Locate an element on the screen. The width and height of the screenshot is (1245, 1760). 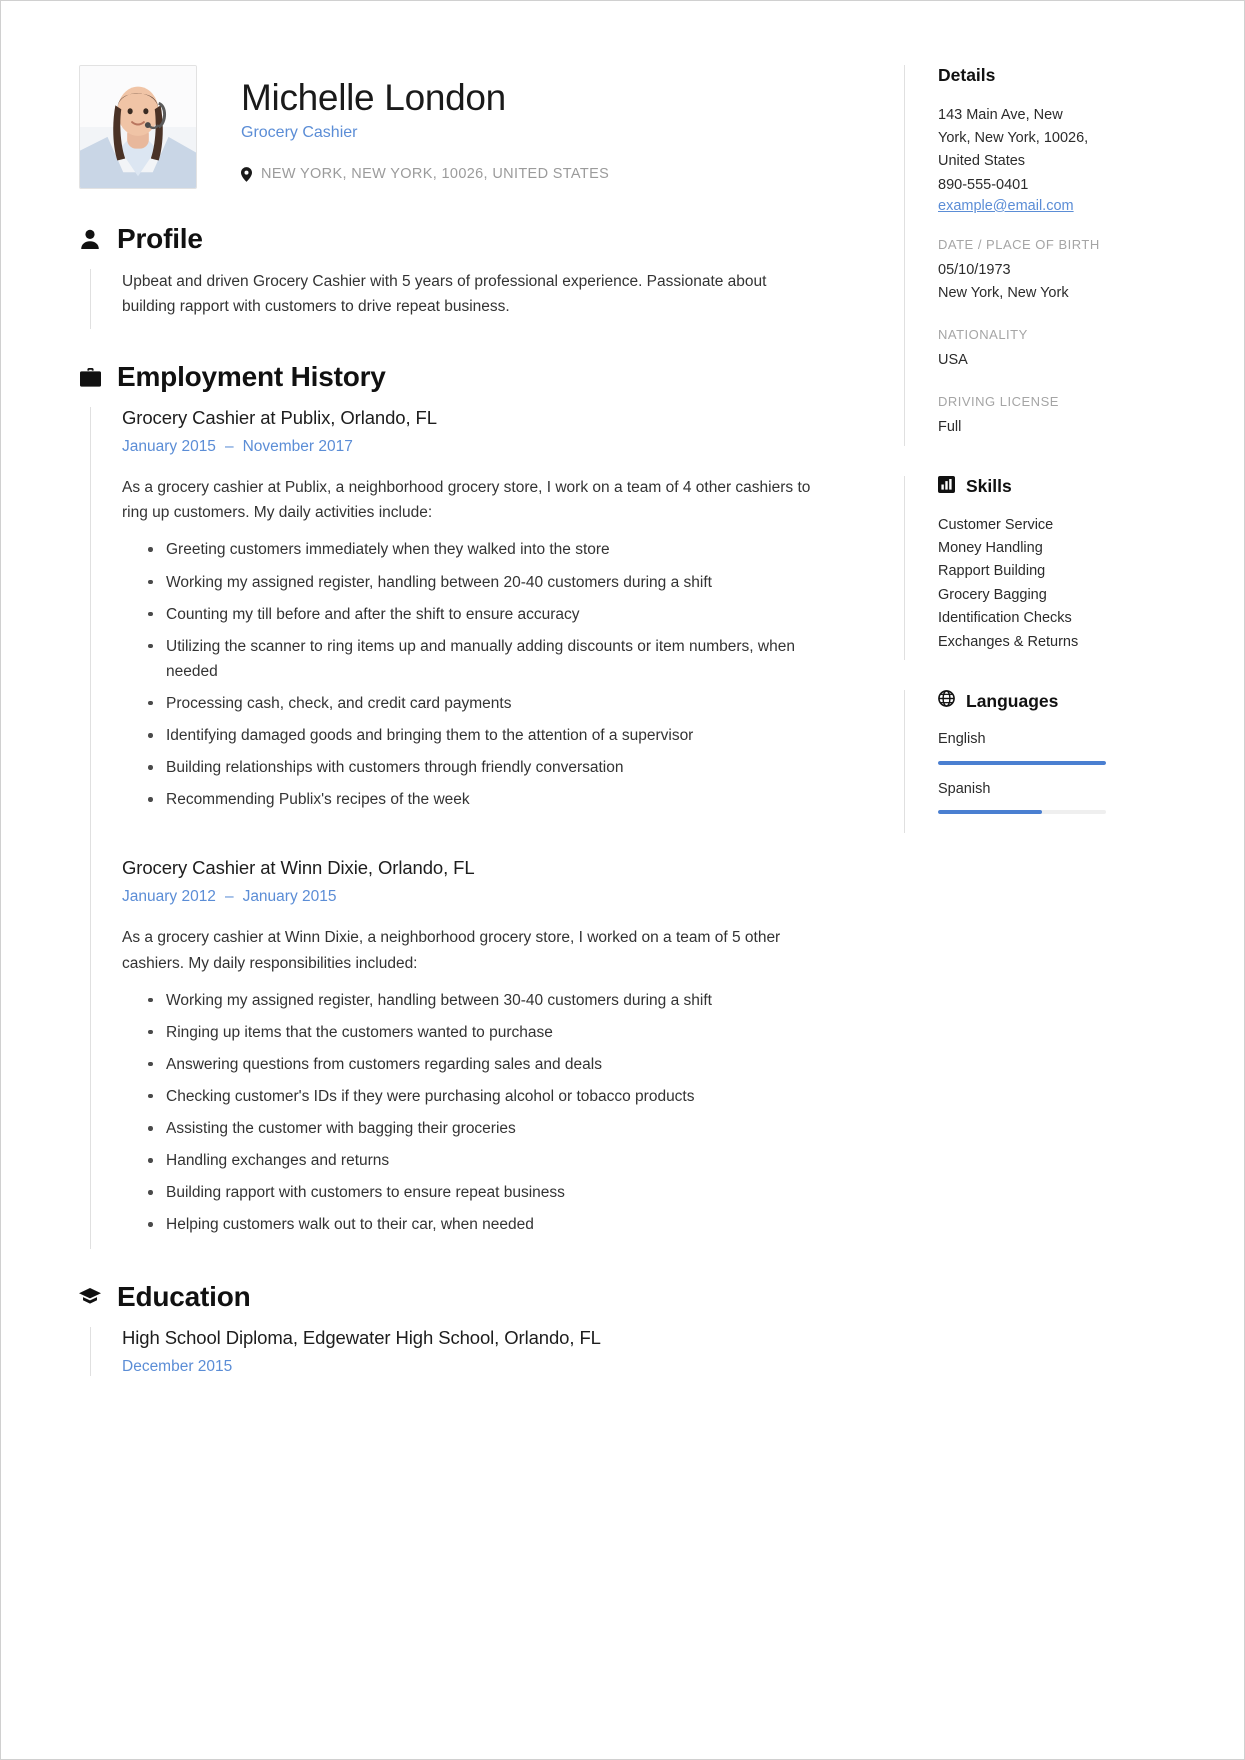
phone-number: 890-555-0401 is located at coordinates (983, 184).